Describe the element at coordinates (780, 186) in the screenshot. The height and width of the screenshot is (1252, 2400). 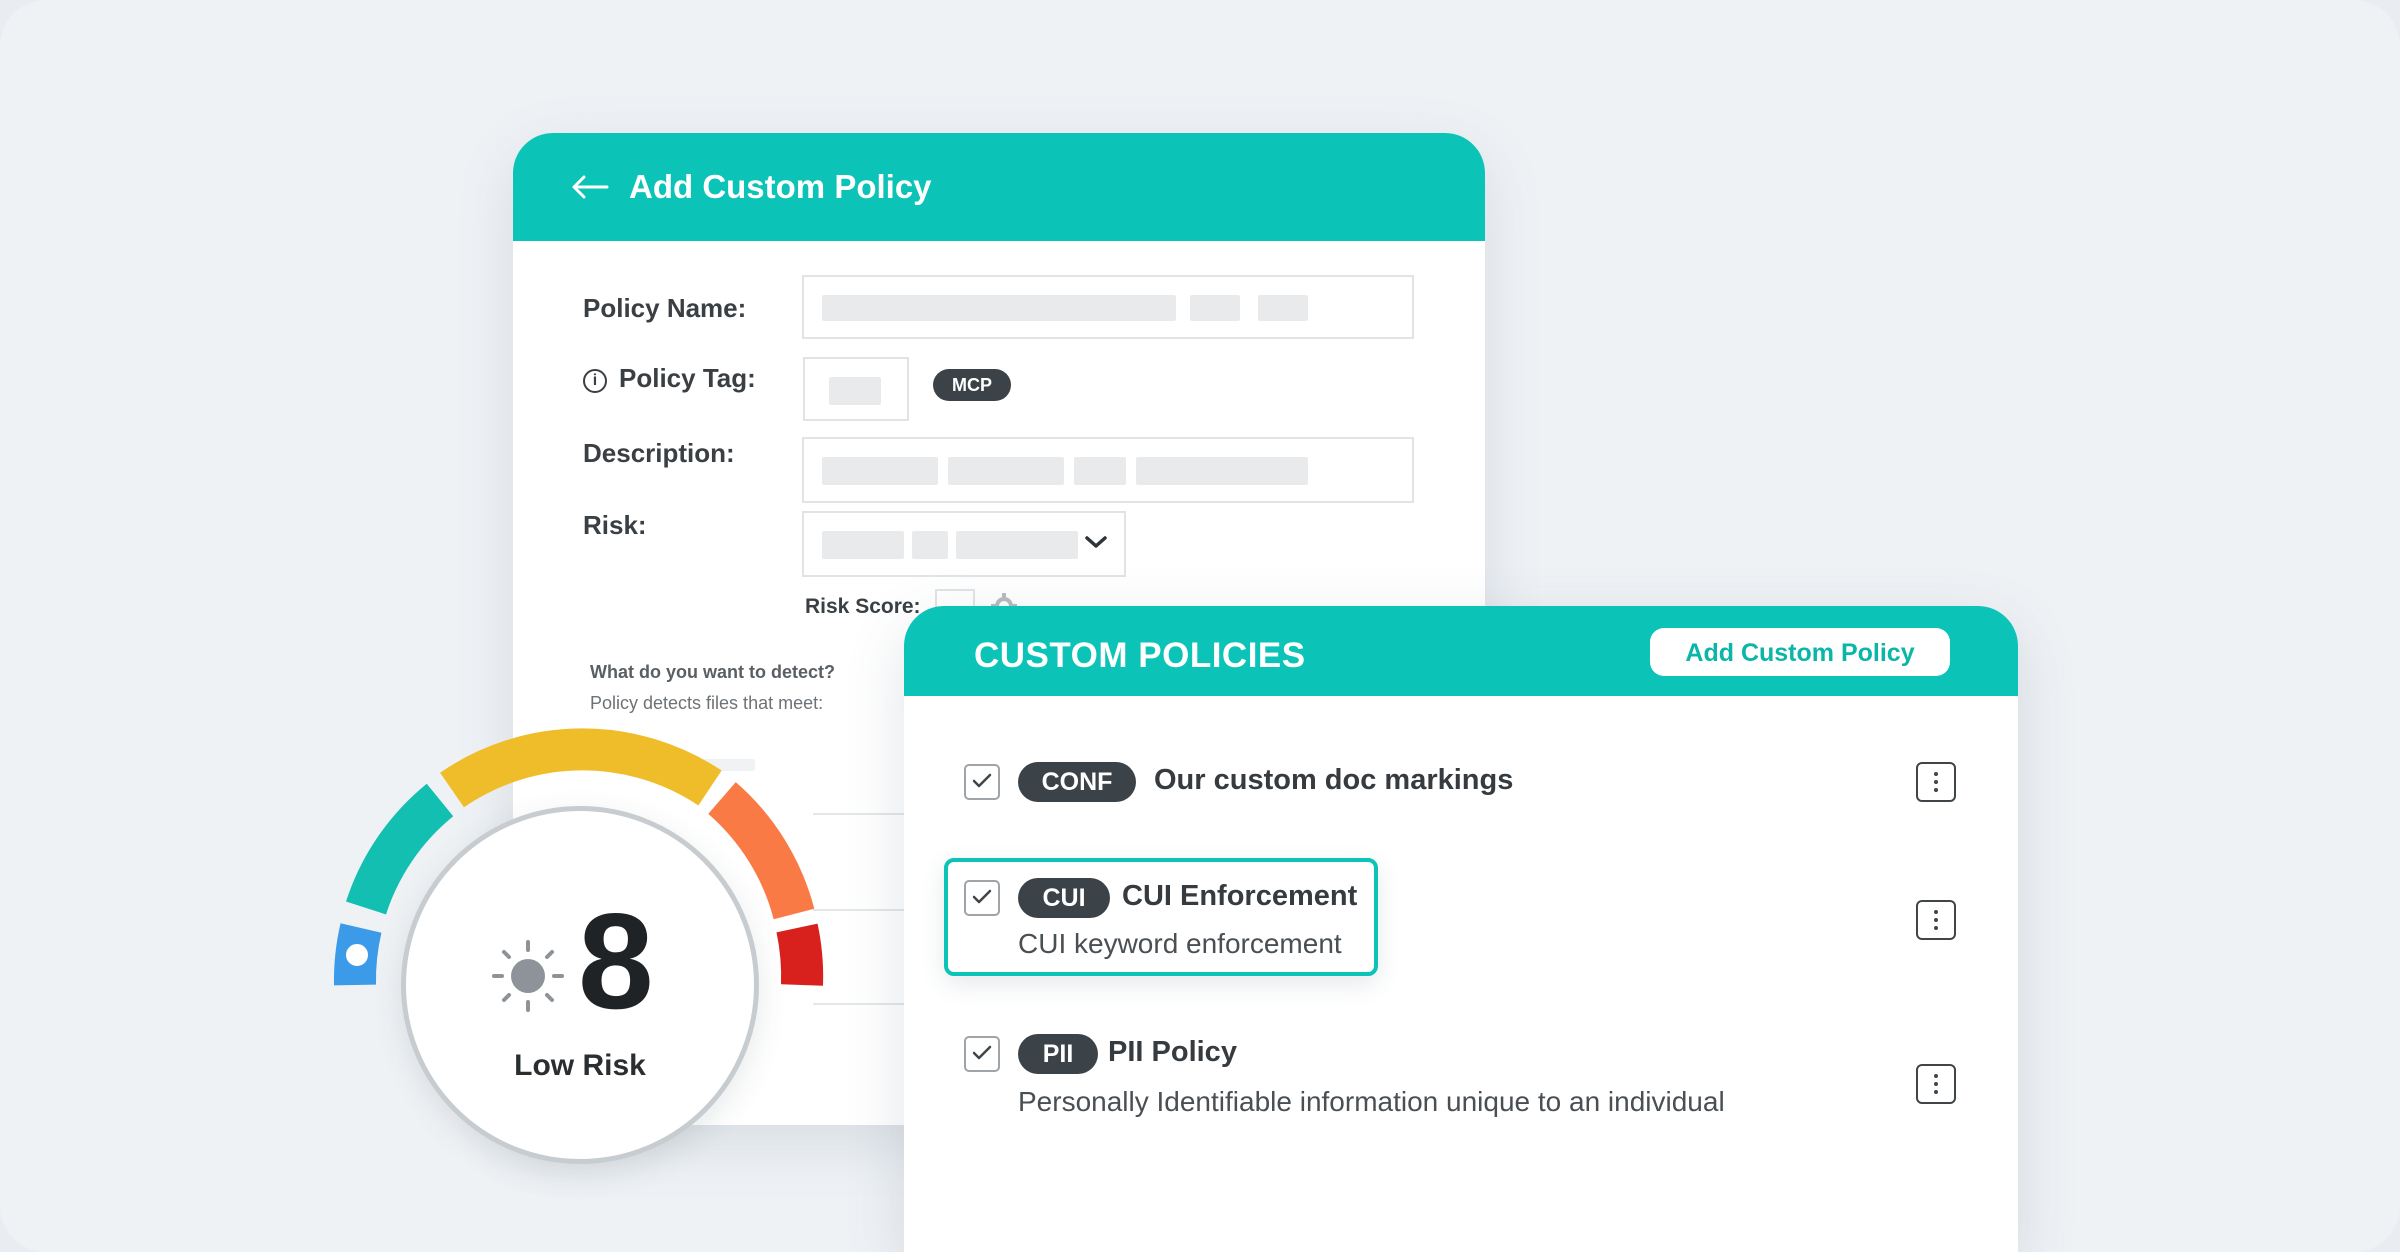
I see `form-title: Add Custom Policy` at that location.